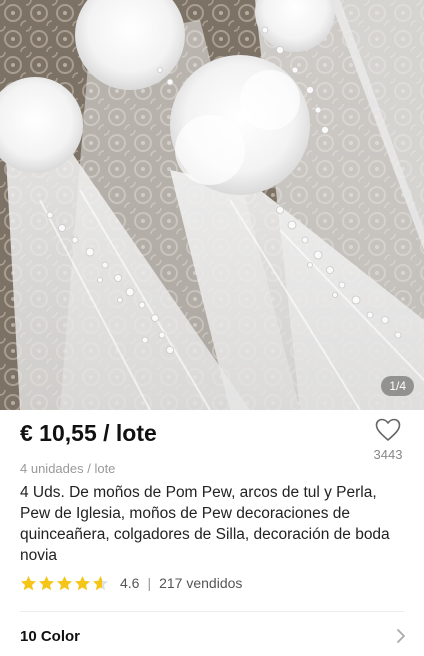 This screenshot has height=656, width=424. I want to click on rating-row: 4.6 | 217 vendidos, so click(131, 583).